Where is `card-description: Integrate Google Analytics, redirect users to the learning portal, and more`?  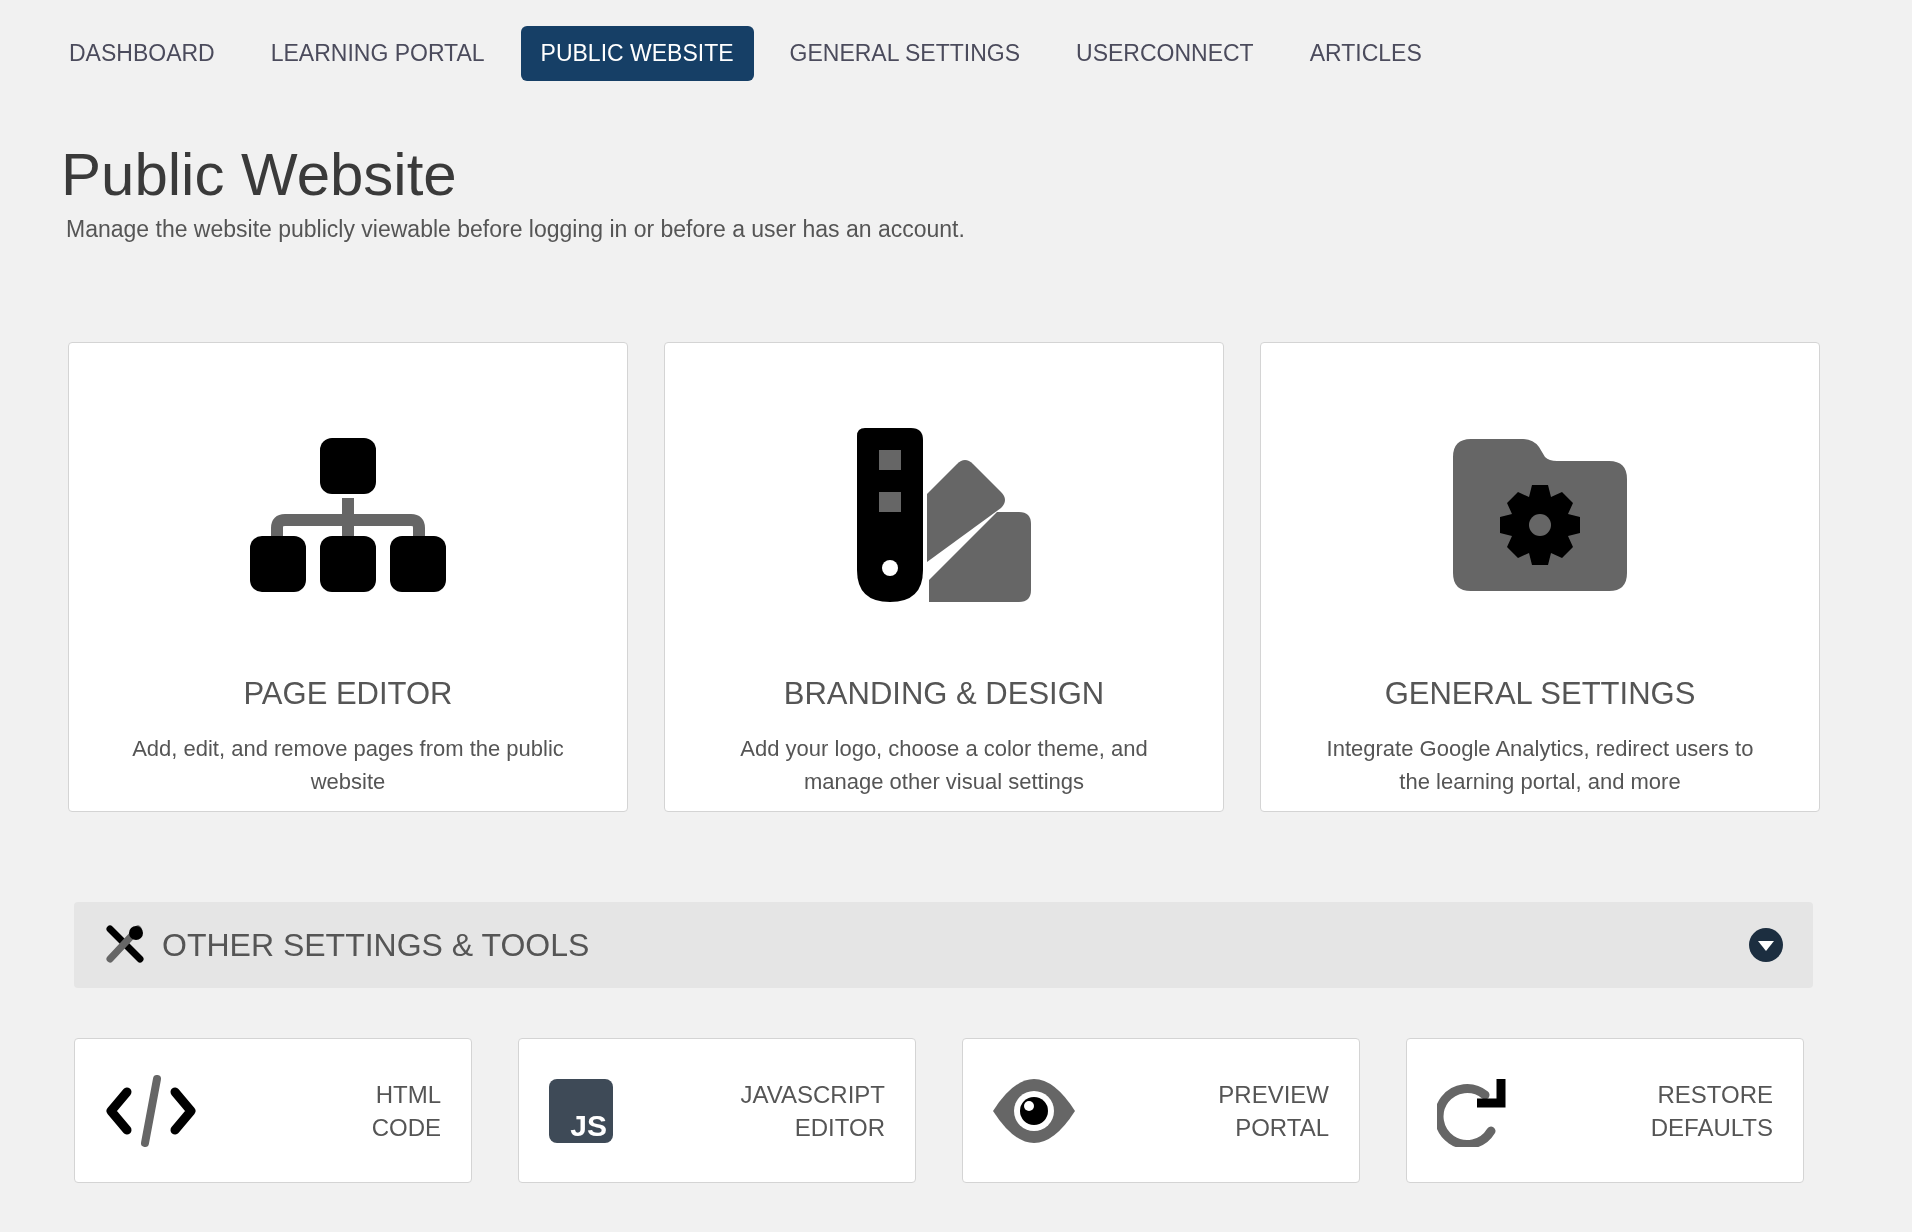 card-description: Integrate Google Analytics, redirect users to the learning portal, and more is located at coordinates (1540, 765).